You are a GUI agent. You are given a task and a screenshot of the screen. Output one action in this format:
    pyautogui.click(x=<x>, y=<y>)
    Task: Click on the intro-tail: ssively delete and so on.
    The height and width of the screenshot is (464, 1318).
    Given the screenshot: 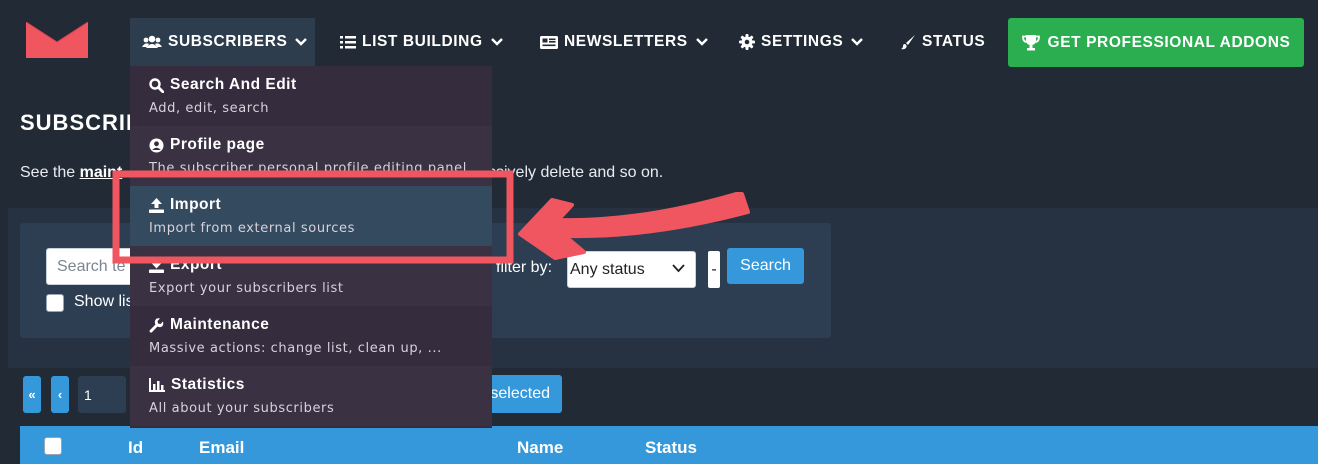 What is the action you would take?
    pyautogui.click(x=576, y=172)
    